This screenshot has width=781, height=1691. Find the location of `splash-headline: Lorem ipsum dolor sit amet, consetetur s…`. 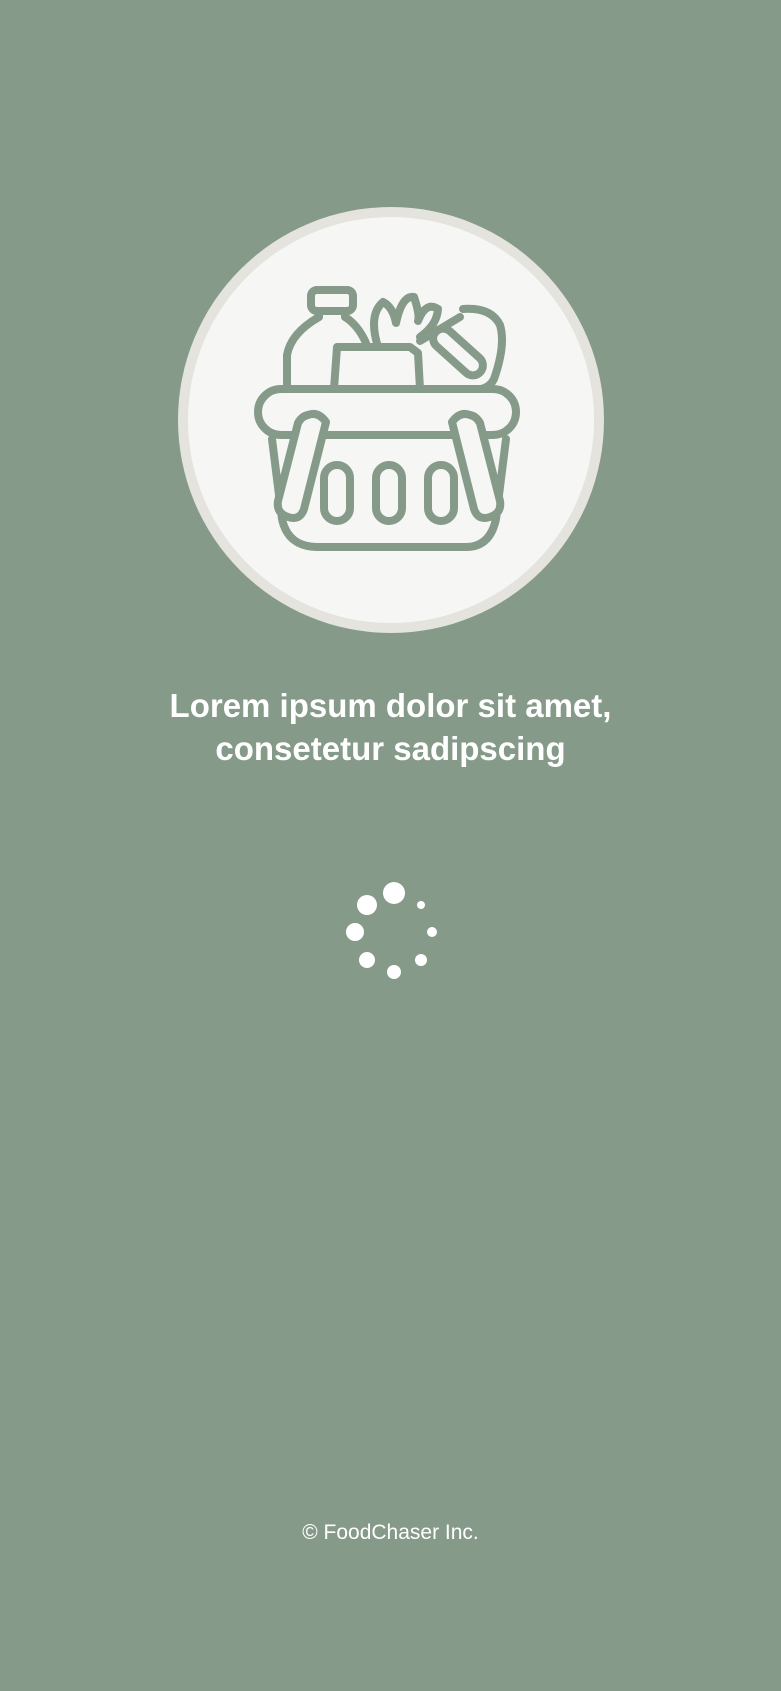

splash-headline: Lorem ipsum dolor sit amet, consetetur s… is located at coordinates (390, 727).